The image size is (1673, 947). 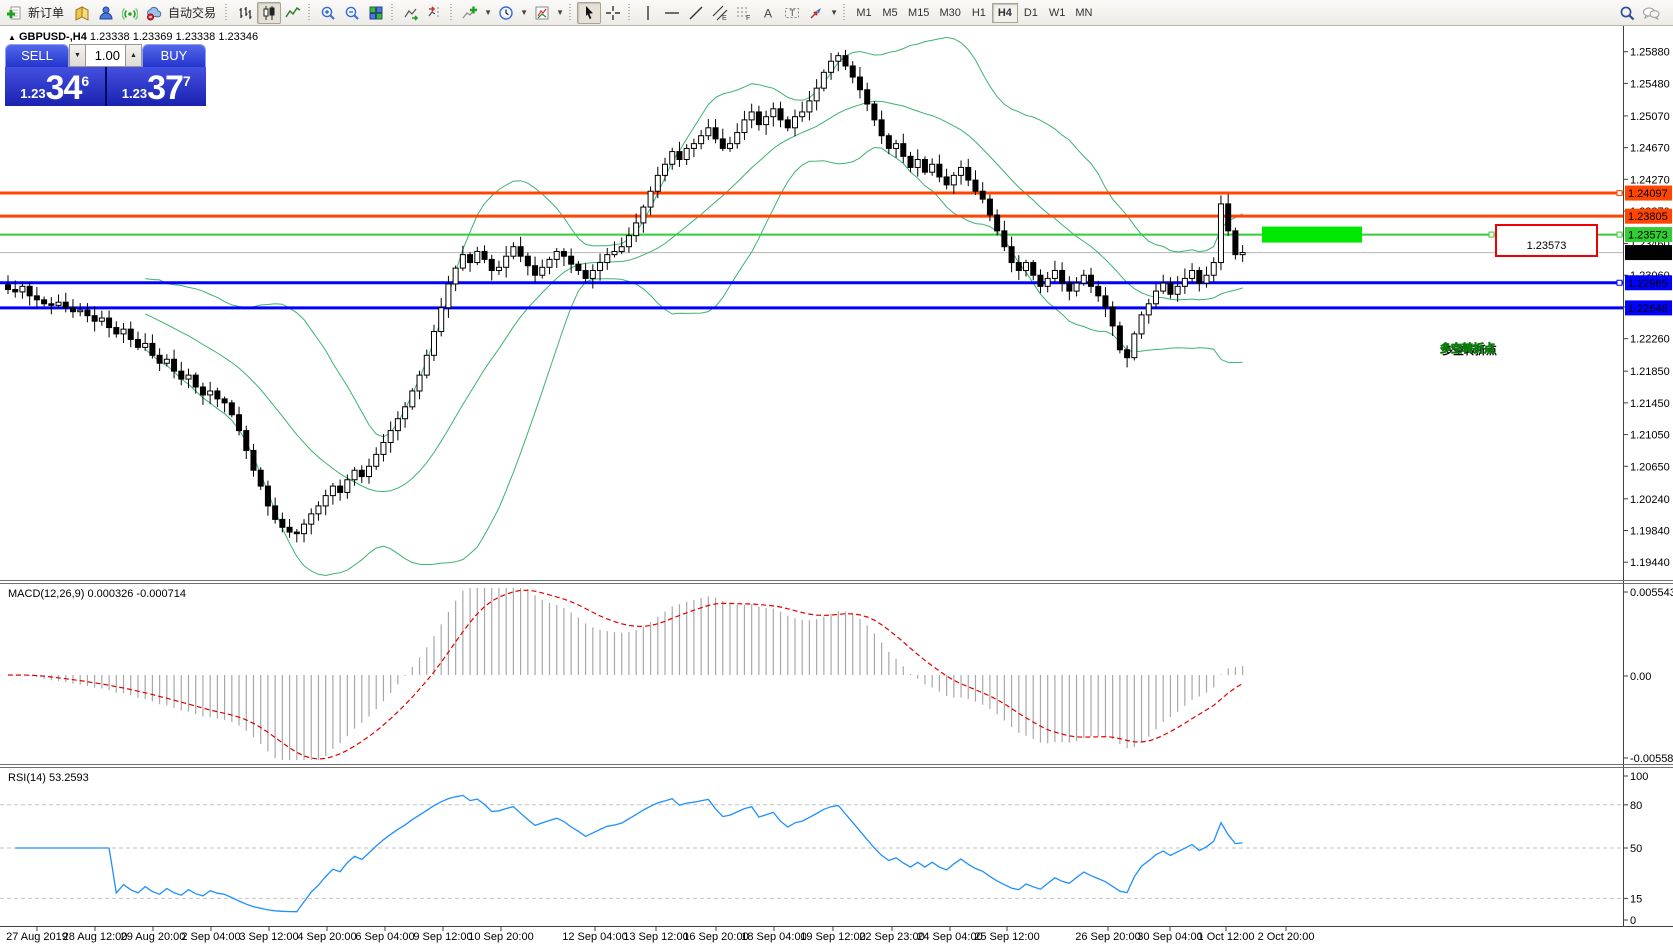 I want to click on timeframe-w1-button: W1, so click(x=1057, y=13).